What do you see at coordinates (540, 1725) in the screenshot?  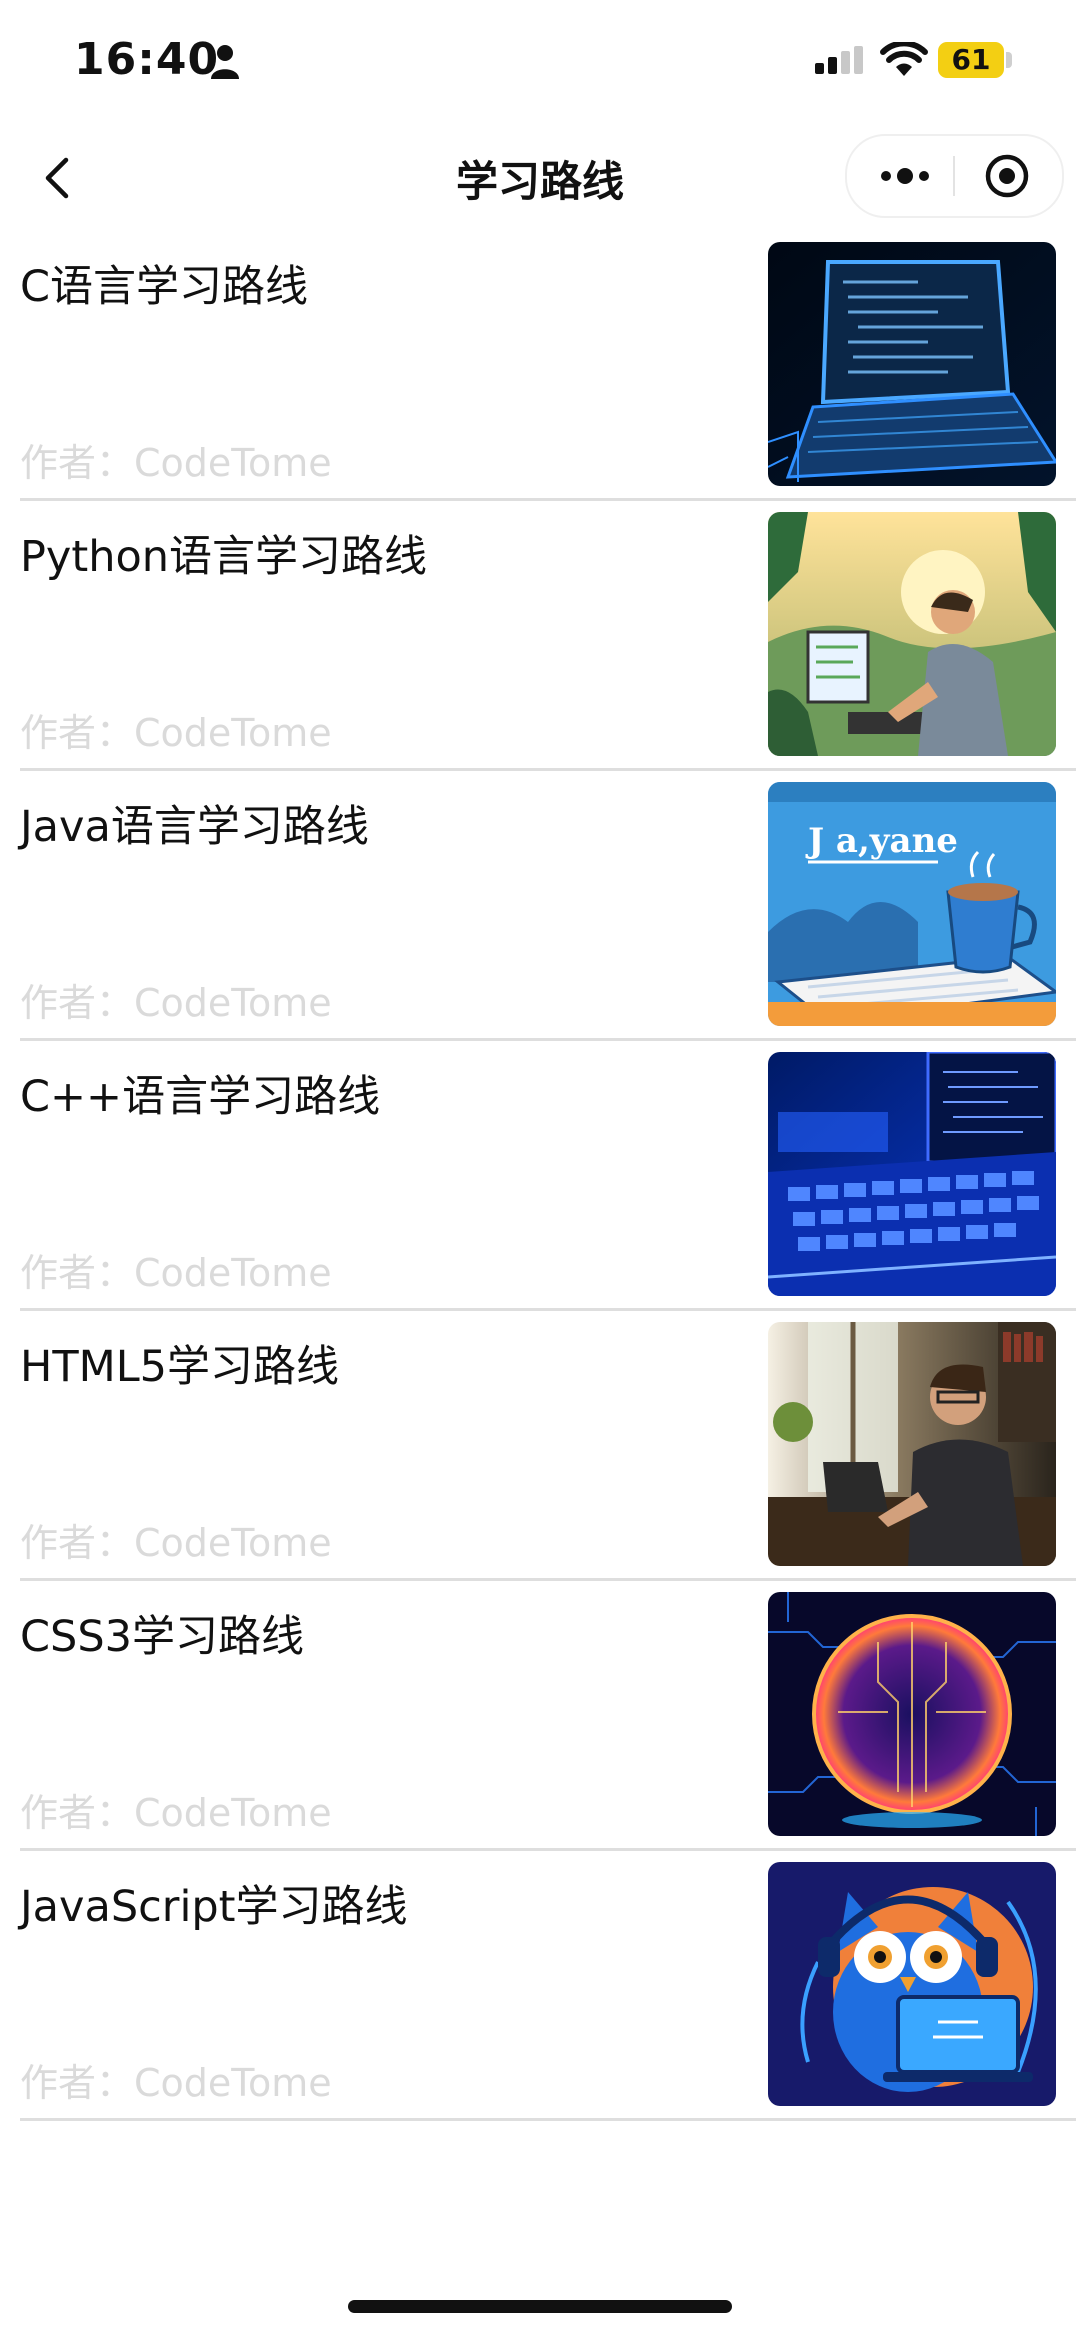 I see `list-item: CSS3学习路线 作者：CodeTome` at bounding box center [540, 1725].